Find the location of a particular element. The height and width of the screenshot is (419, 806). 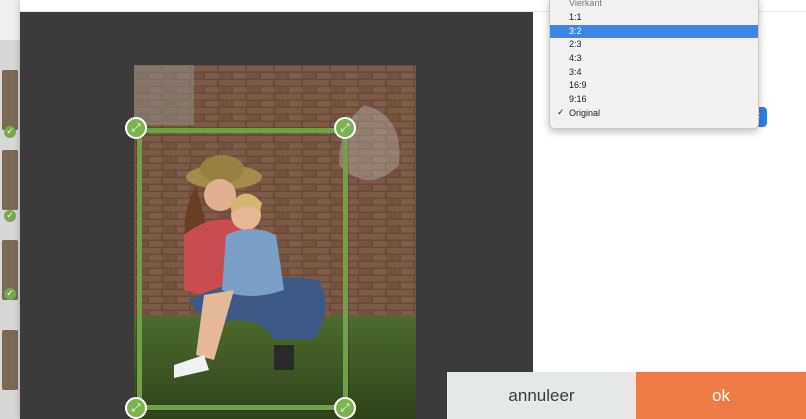

dropdown-item-label: 2:3 is located at coordinates (575, 44).